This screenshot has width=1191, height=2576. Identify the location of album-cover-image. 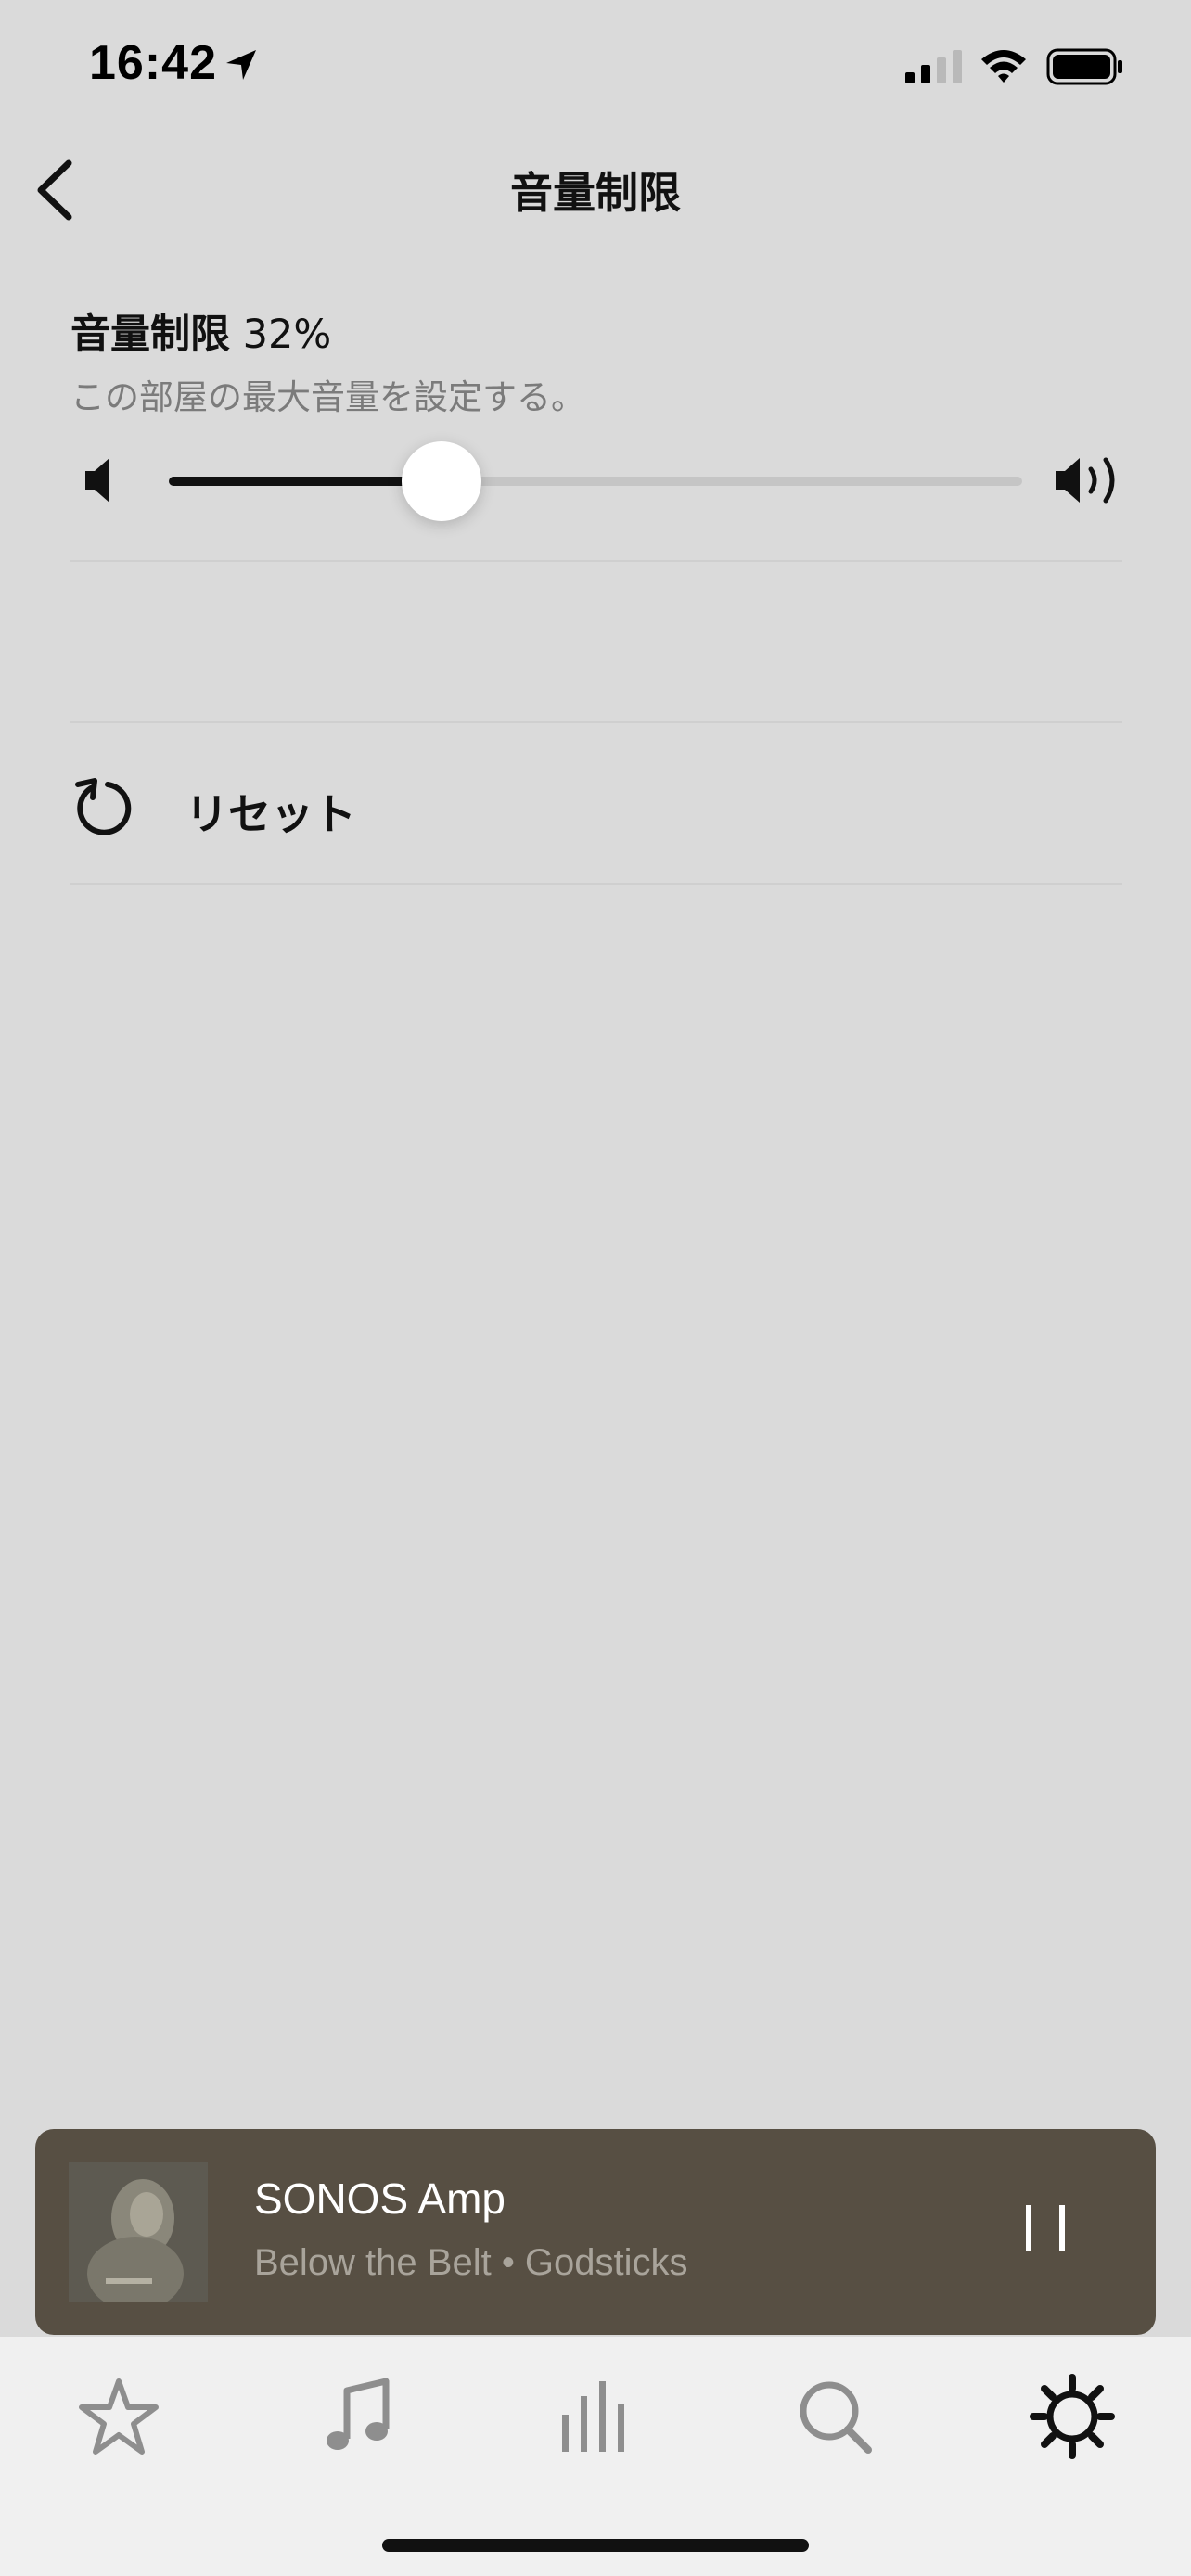
(138, 2232).